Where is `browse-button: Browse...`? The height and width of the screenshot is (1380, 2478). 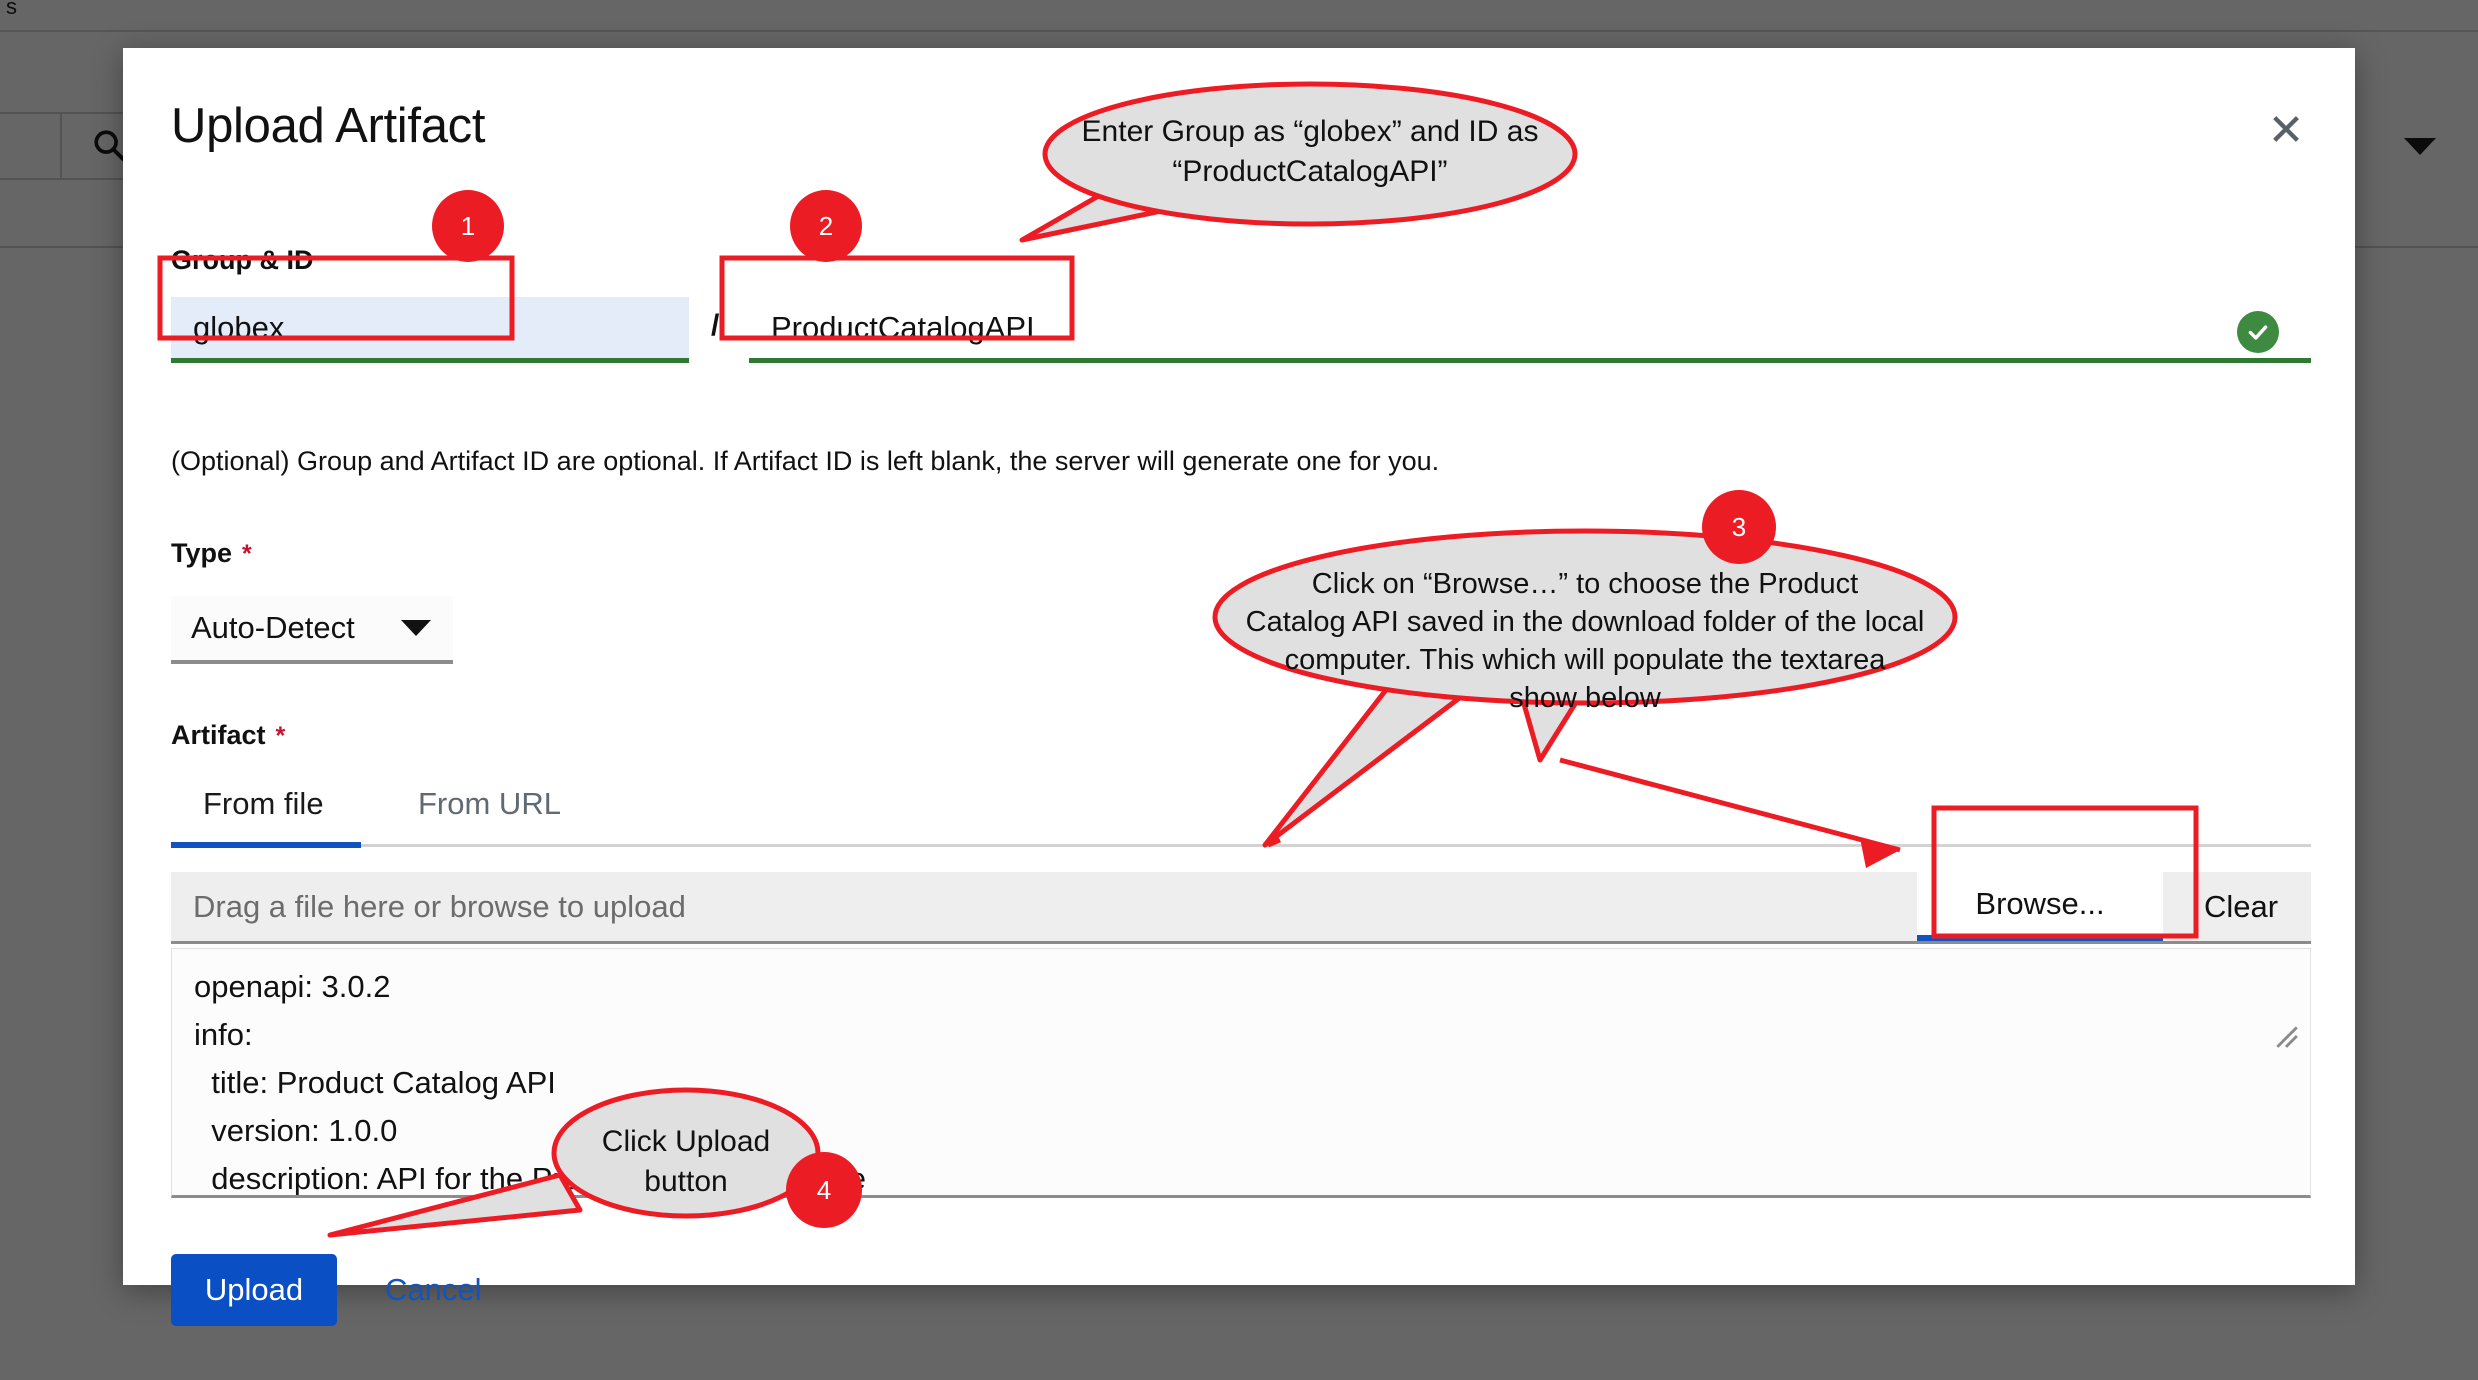
browse-button: Browse... is located at coordinates (2040, 906).